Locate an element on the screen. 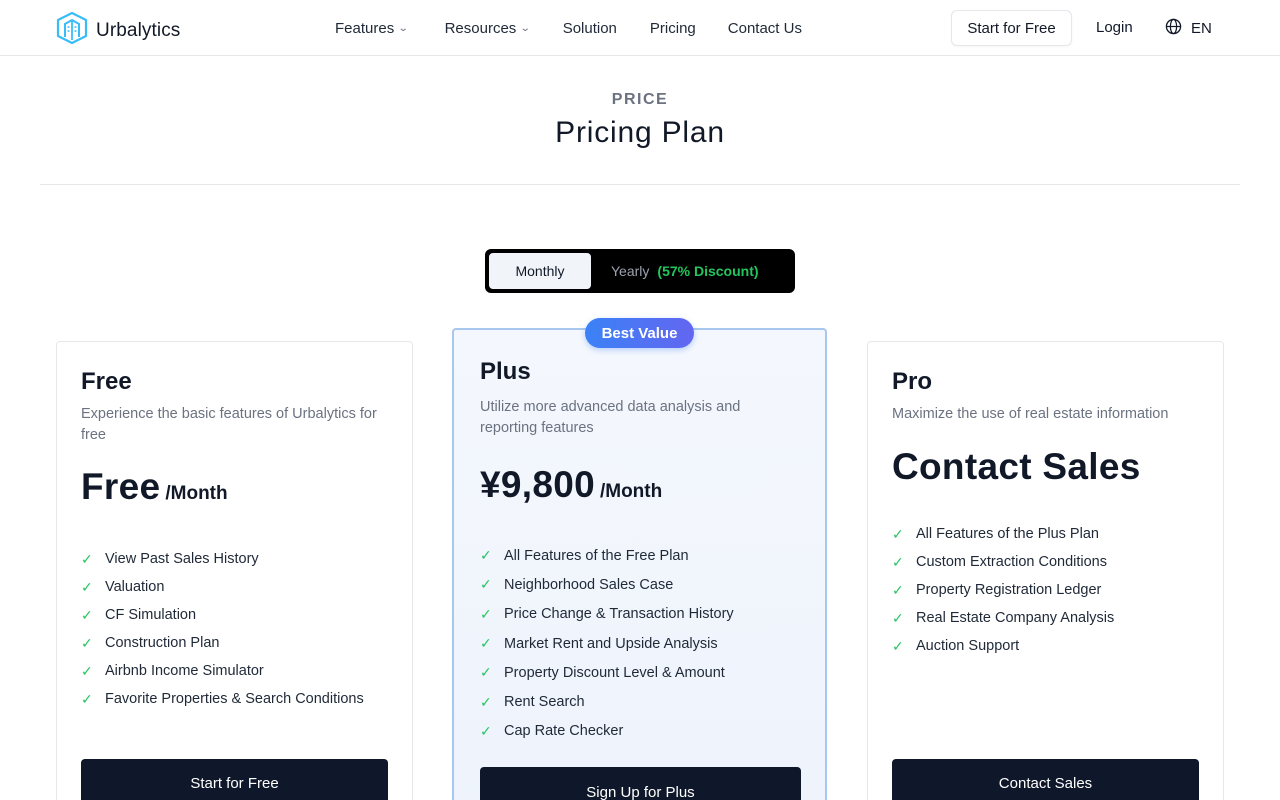 The width and height of the screenshot is (1280, 800). plan-name: Pro is located at coordinates (912, 381).